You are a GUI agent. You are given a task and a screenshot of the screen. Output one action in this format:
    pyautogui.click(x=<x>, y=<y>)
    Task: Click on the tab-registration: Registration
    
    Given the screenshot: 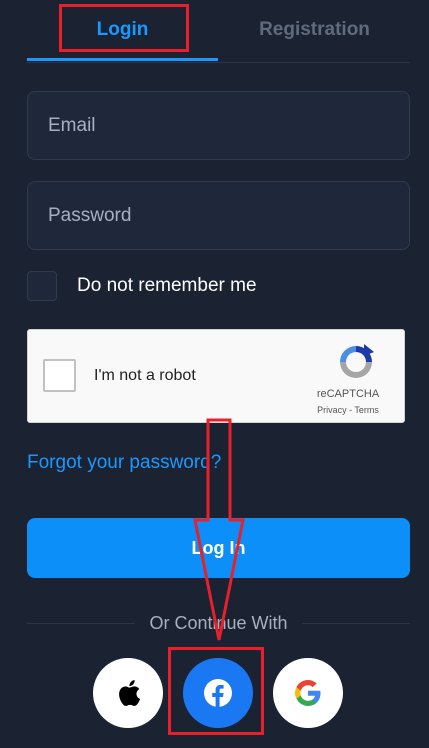 What is the action you would take?
    pyautogui.click(x=314, y=30)
    